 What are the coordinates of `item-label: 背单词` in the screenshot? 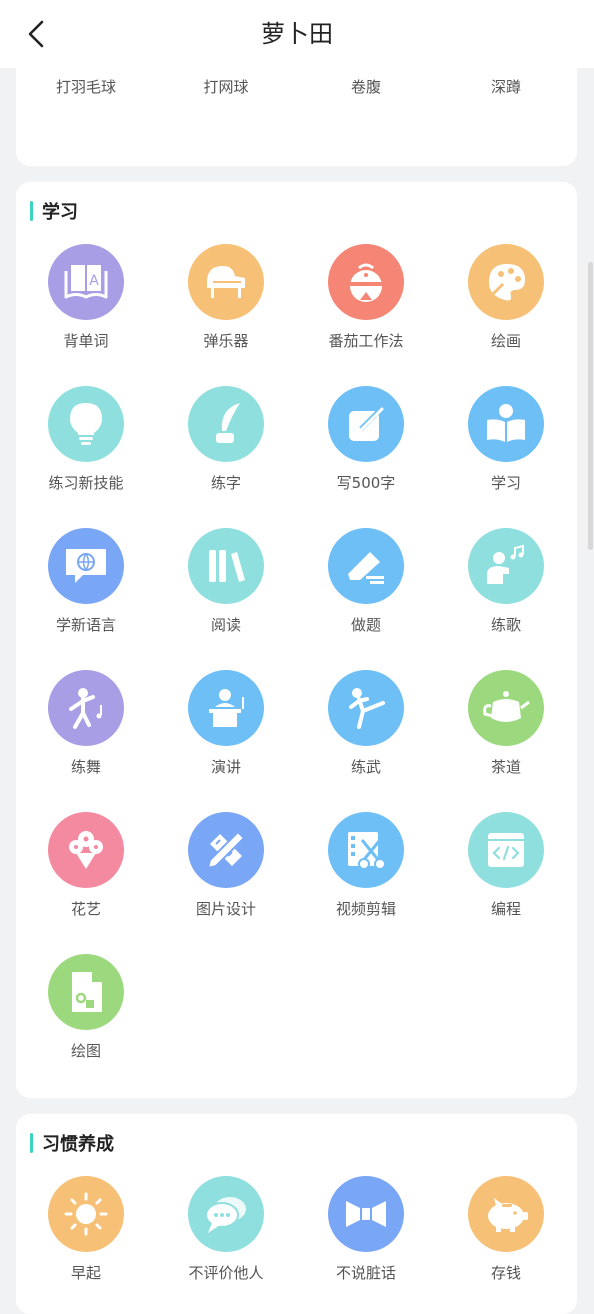 It's located at (86, 341).